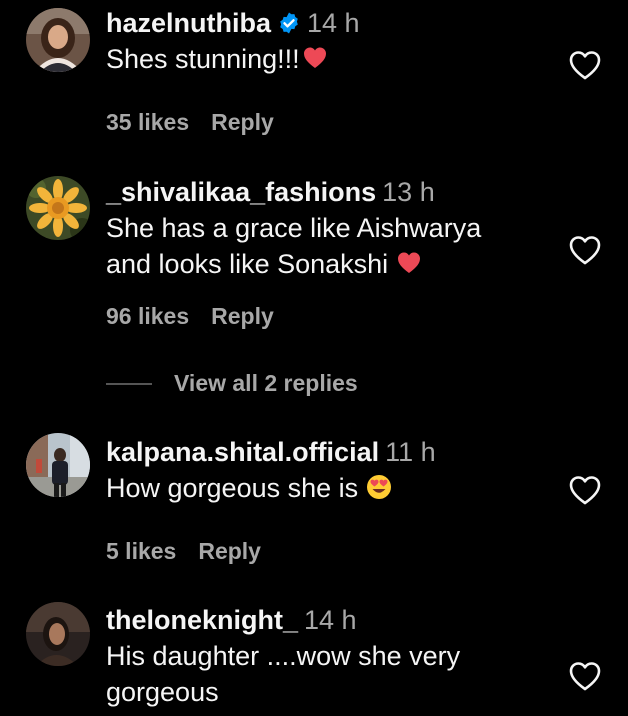 This screenshot has width=628, height=716. Describe the element at coordinates (141, 551) in the screenshot. I see `likes-count: 5 likes` at that location.